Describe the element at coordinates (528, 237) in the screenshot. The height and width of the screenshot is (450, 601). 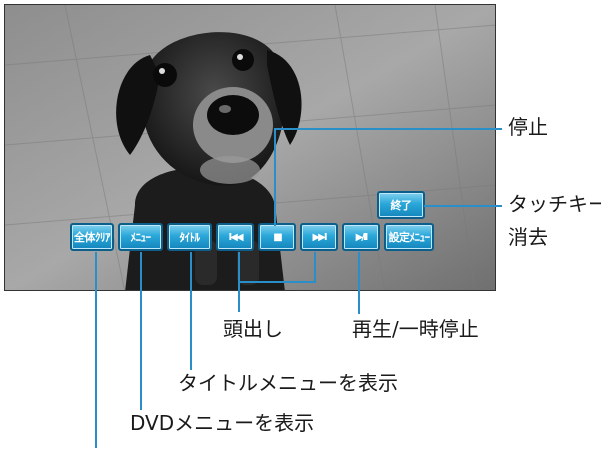
I see `touch-key-erase-label-line2: 消去` at that location.